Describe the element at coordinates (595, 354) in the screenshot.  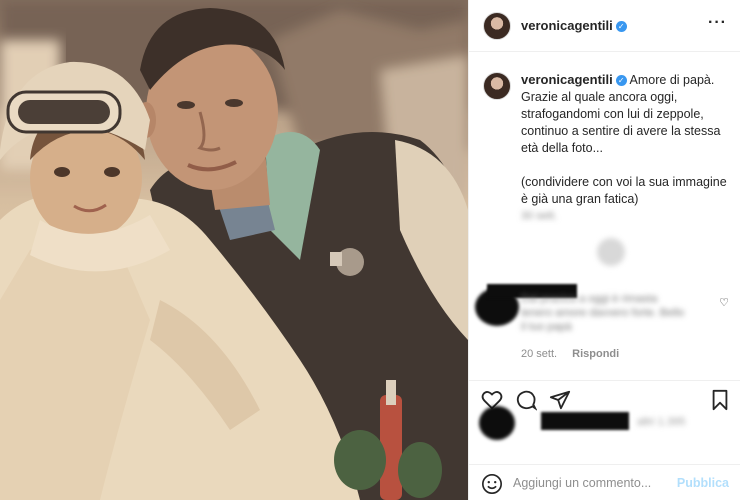
I see `reply-button: Rispondi` at that location.